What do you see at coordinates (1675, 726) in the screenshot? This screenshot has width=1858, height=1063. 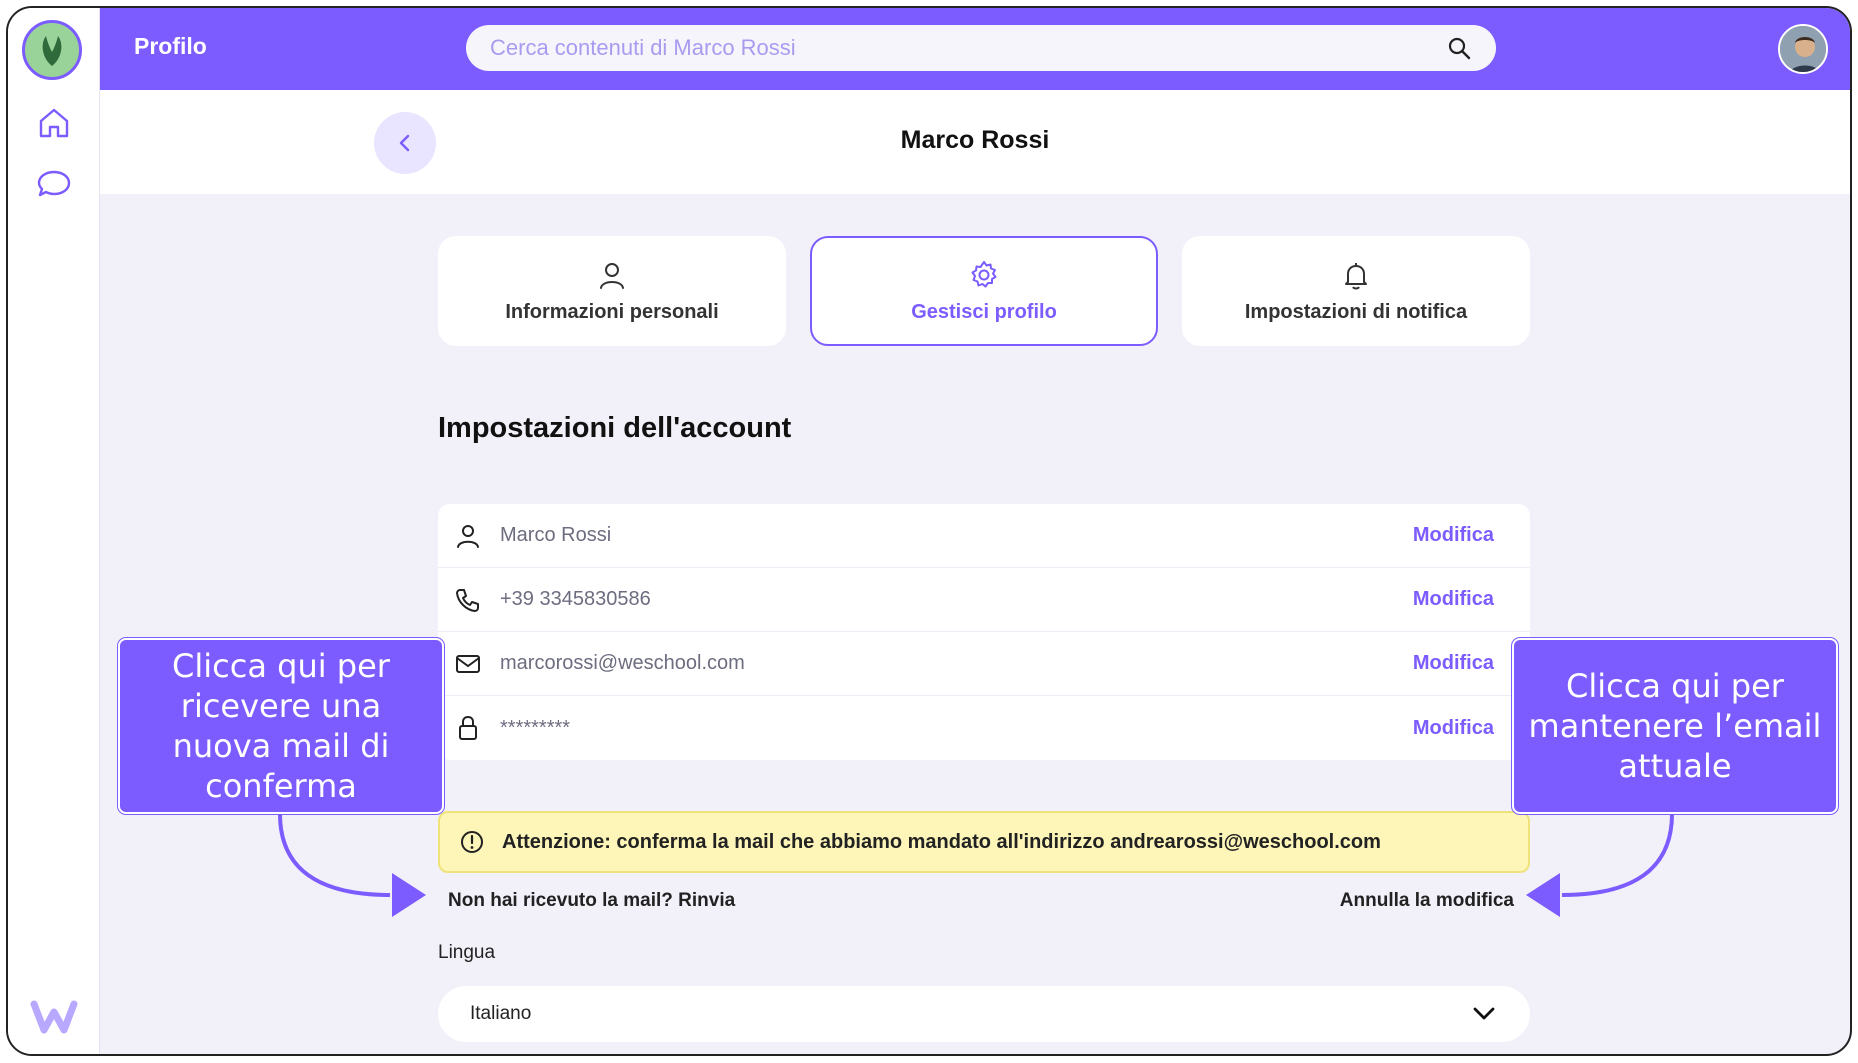 I see `callout-cancel: Clicca qui per mantenere l’email attuale` at bounding box center [1675, 726].